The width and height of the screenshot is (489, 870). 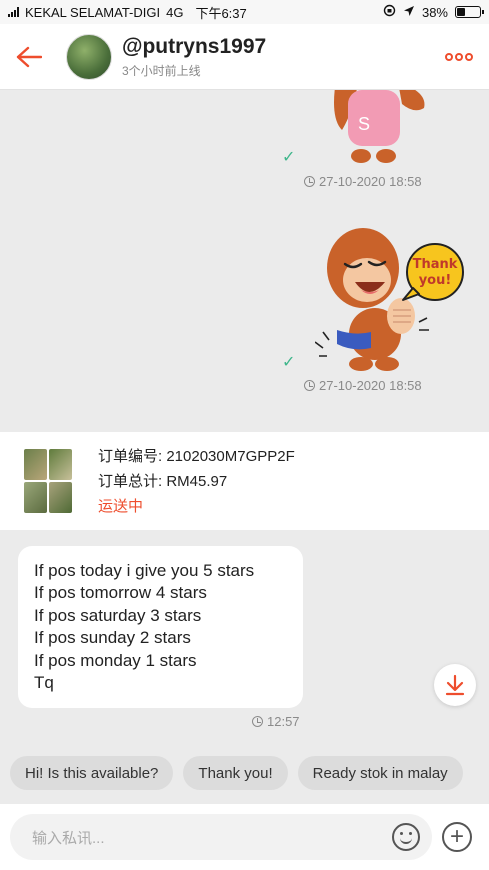 I want to click on more-button, so click(x=459, y=56).